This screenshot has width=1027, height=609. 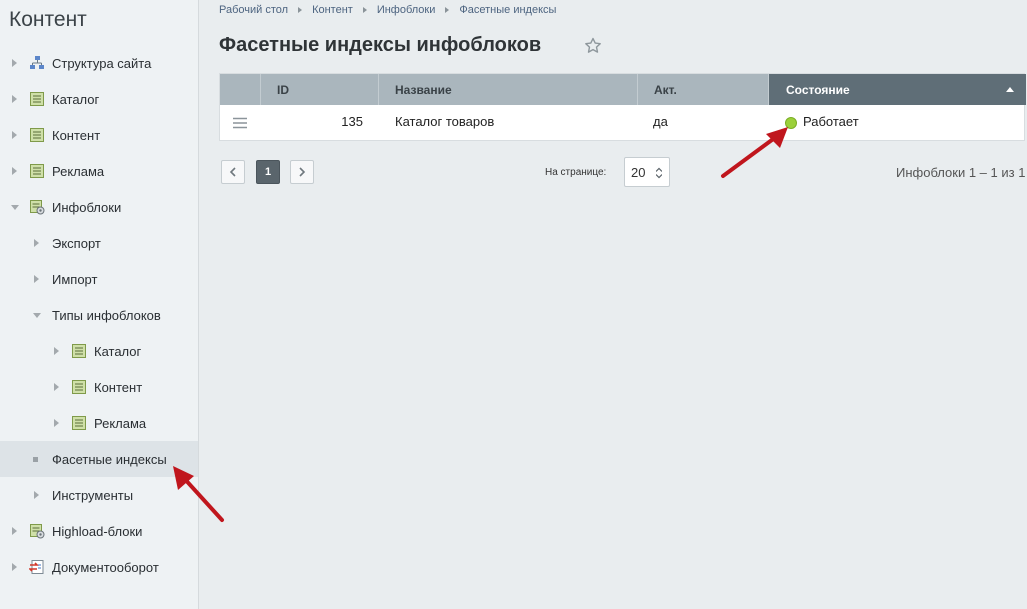 What do you see at coordinates (36, 567) in the screenshot?
I see `workflow-icon` at bounding box center [36, 567].